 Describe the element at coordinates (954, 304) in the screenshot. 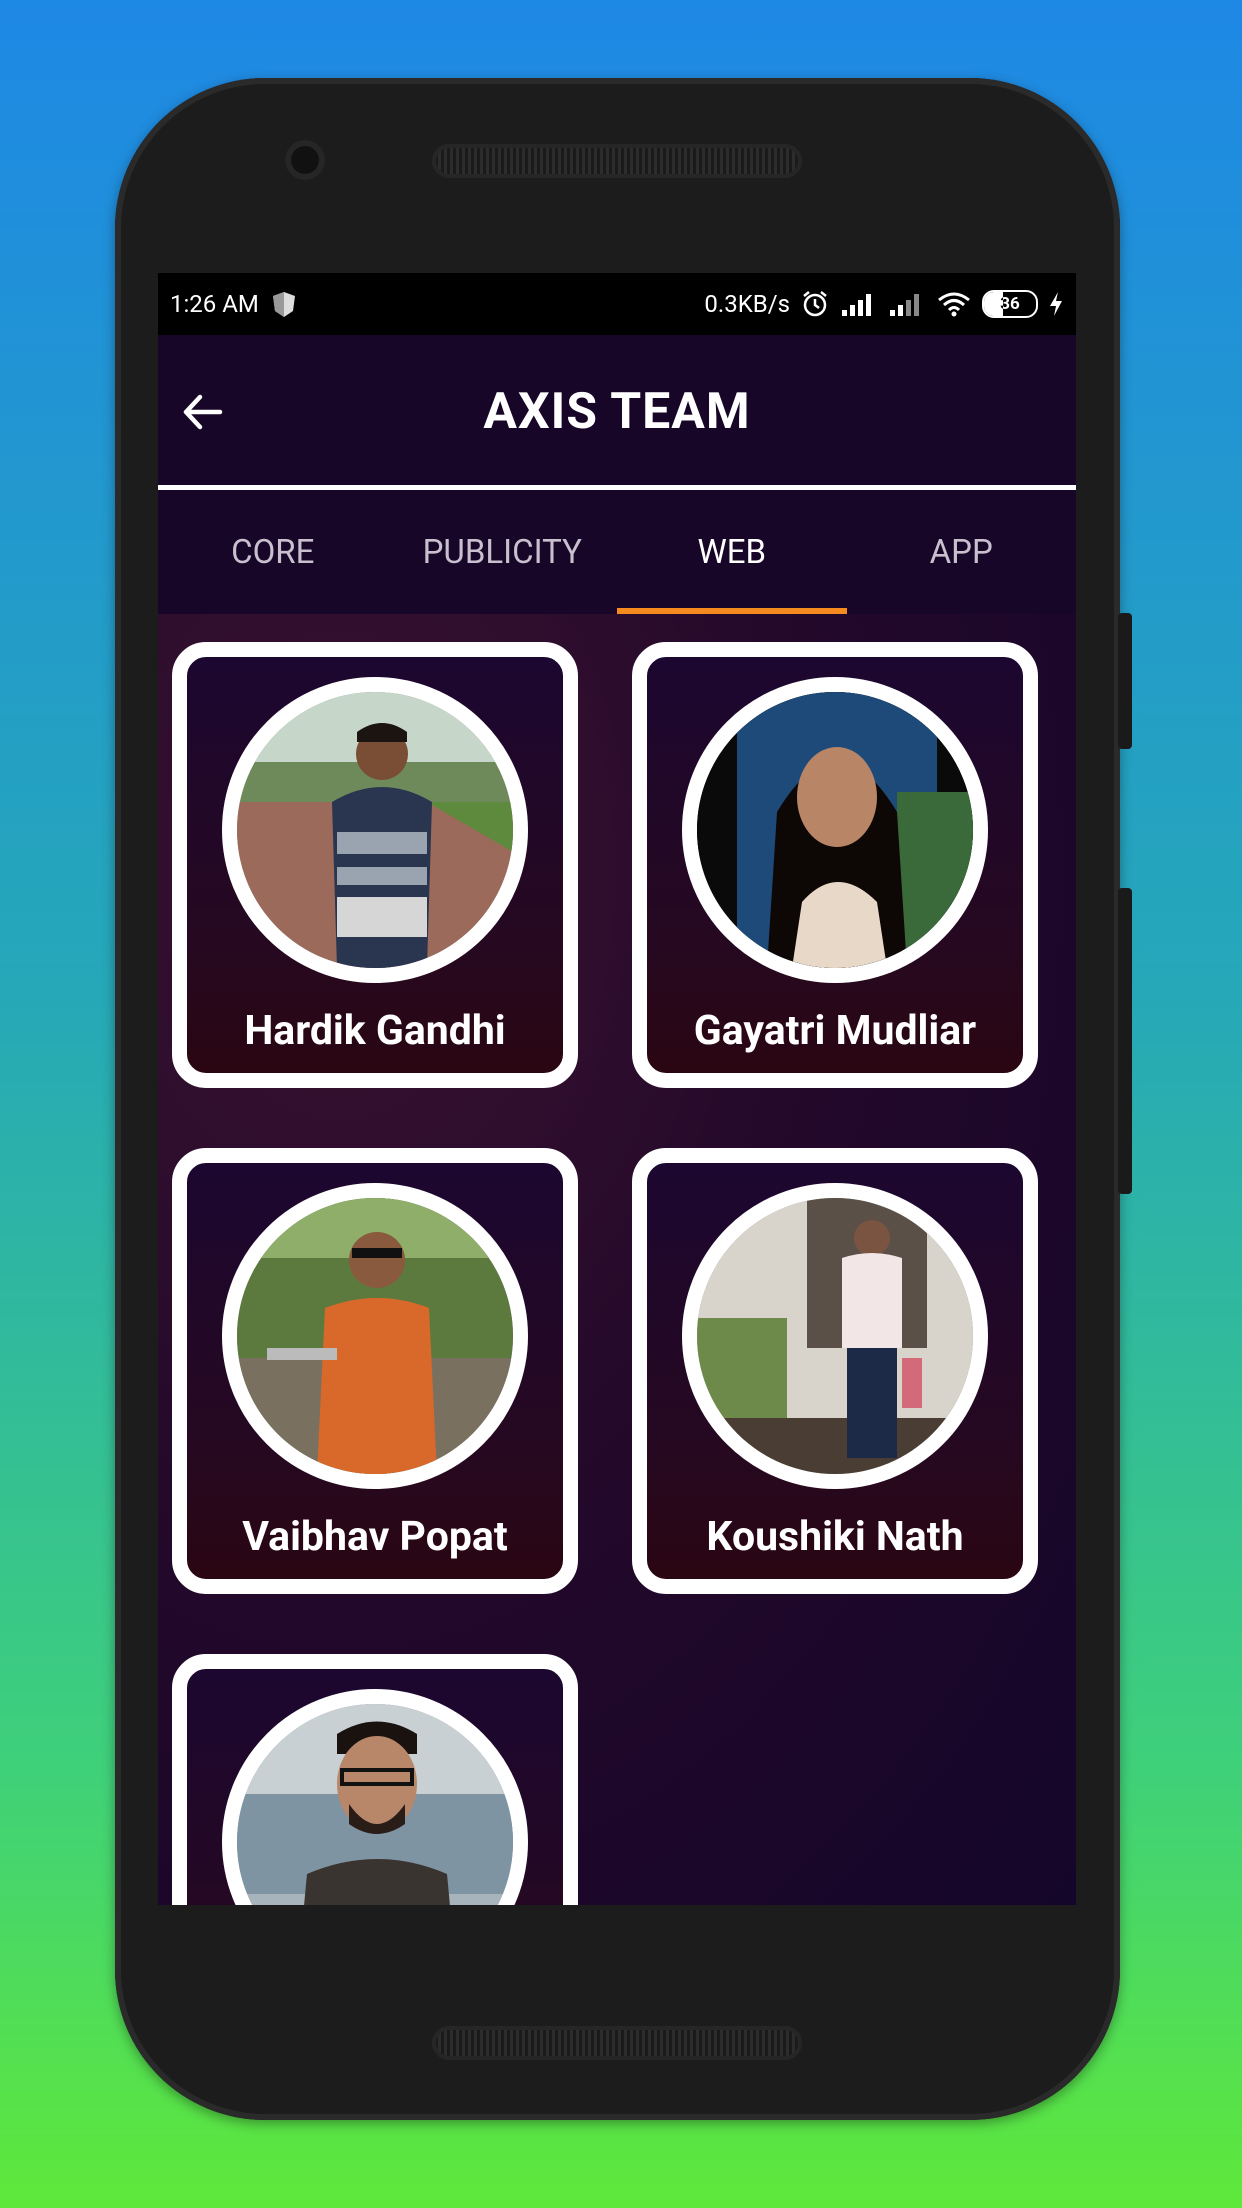

I see `wifi-icon` at that location.